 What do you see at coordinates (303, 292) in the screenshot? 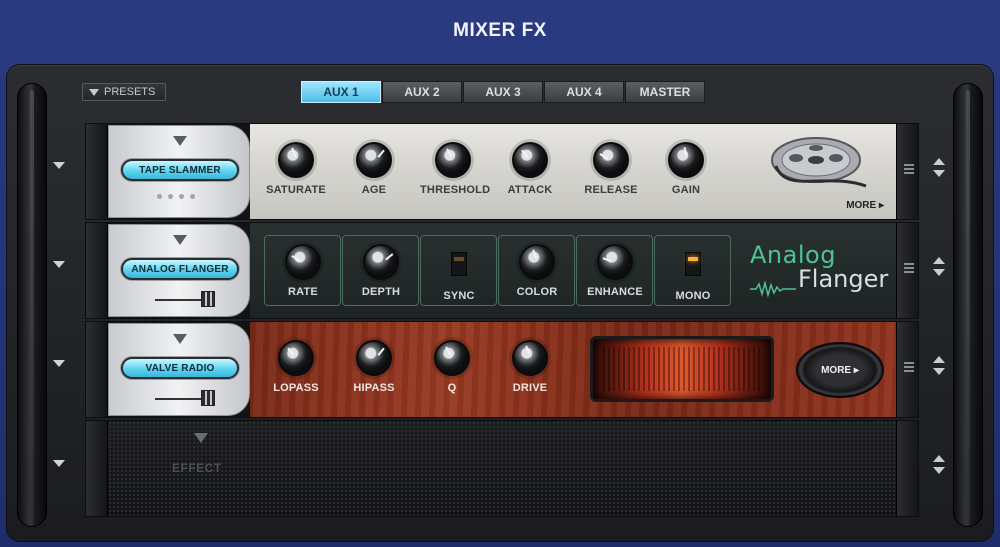
I see `knob-label: RATE` at bounding box center [303, 292].